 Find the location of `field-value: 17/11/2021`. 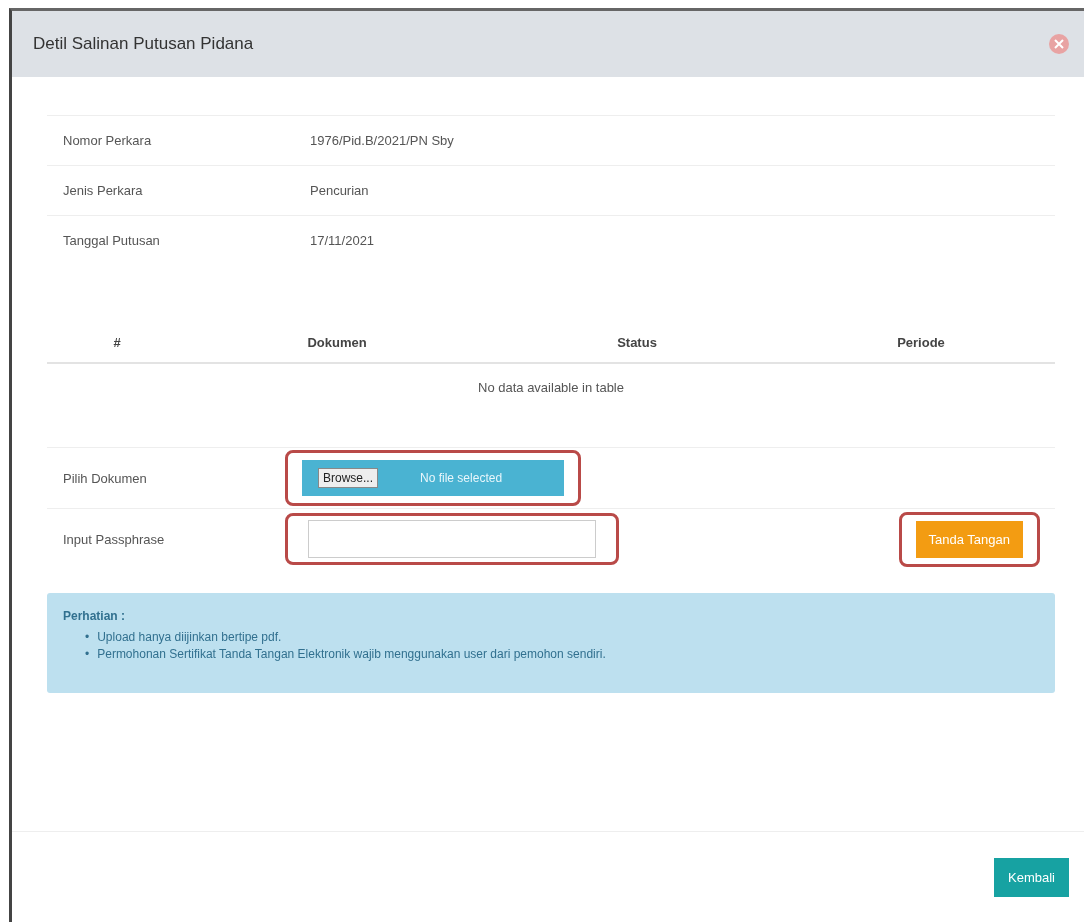

field-value: 17/11/2021 is located at coordinates (342, 240).